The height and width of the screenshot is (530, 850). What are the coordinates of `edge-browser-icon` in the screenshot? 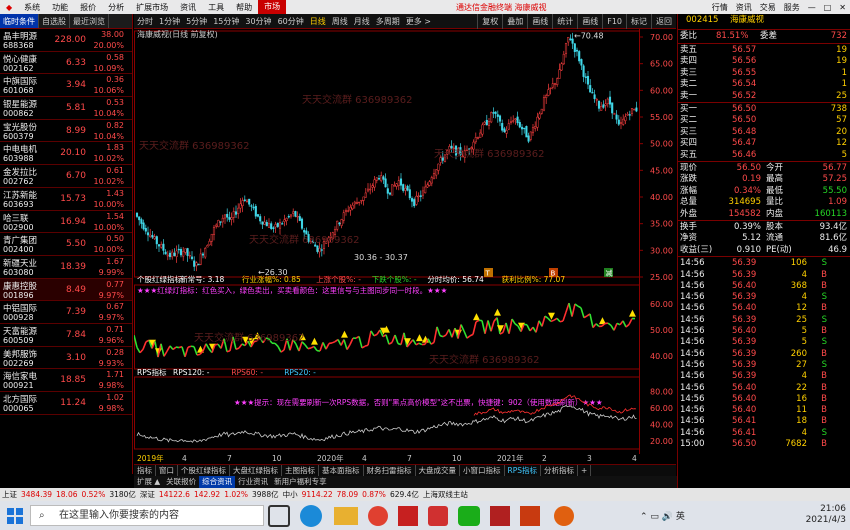 It's located at (311, 516).